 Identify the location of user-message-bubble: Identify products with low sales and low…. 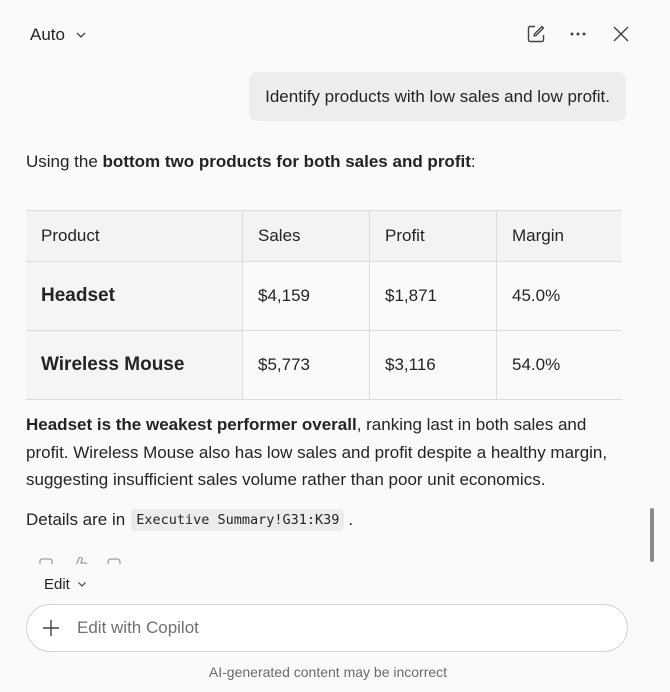
(437, 96).